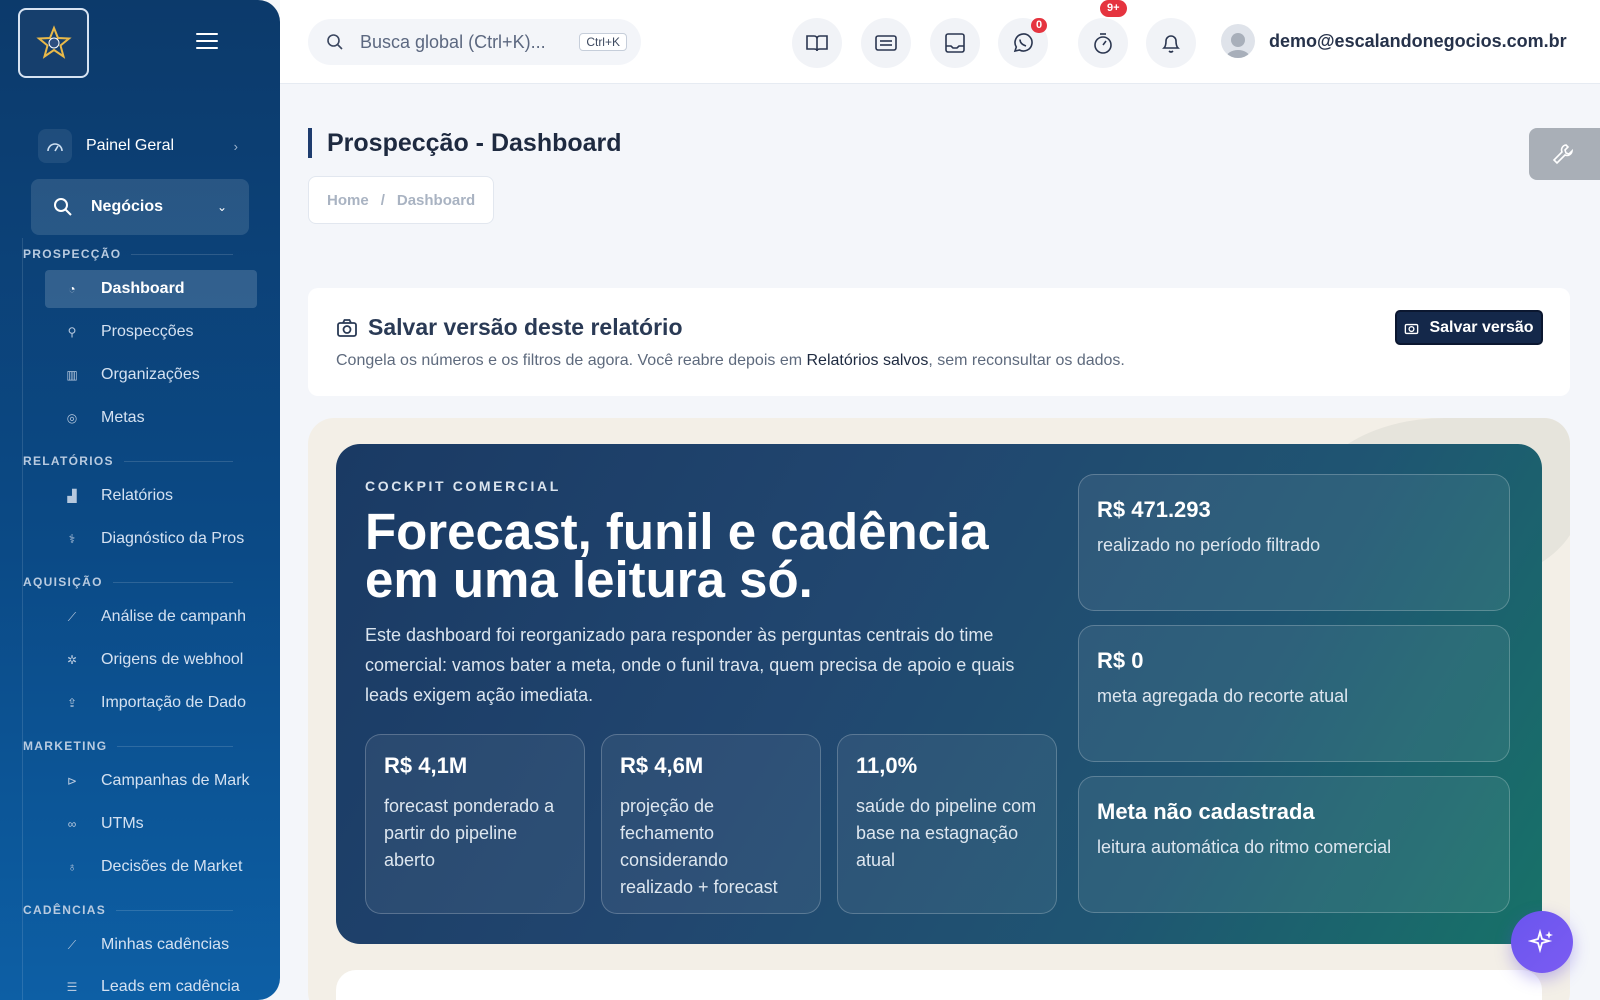 The width and height of the screenshot is (1600, 1000). What do you see at coordinates (123, 417) in the screenshot?
I see `sidebar-item-label: Metas` at bounding box center [123, 417].